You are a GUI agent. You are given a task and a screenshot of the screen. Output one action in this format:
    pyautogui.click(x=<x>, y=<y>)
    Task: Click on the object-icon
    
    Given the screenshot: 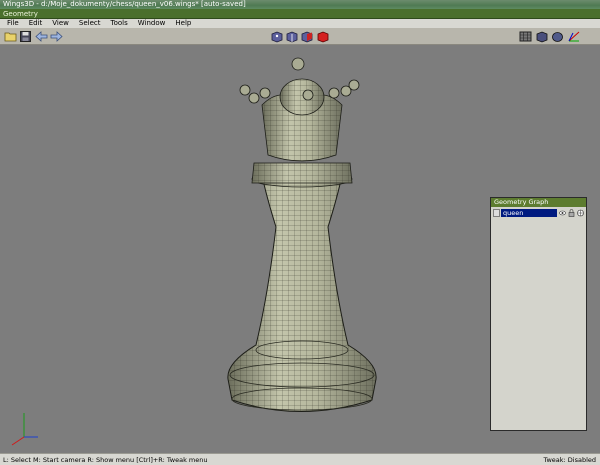 What is the action you would take?
    pyautogui.click(x=496, y=213)
    